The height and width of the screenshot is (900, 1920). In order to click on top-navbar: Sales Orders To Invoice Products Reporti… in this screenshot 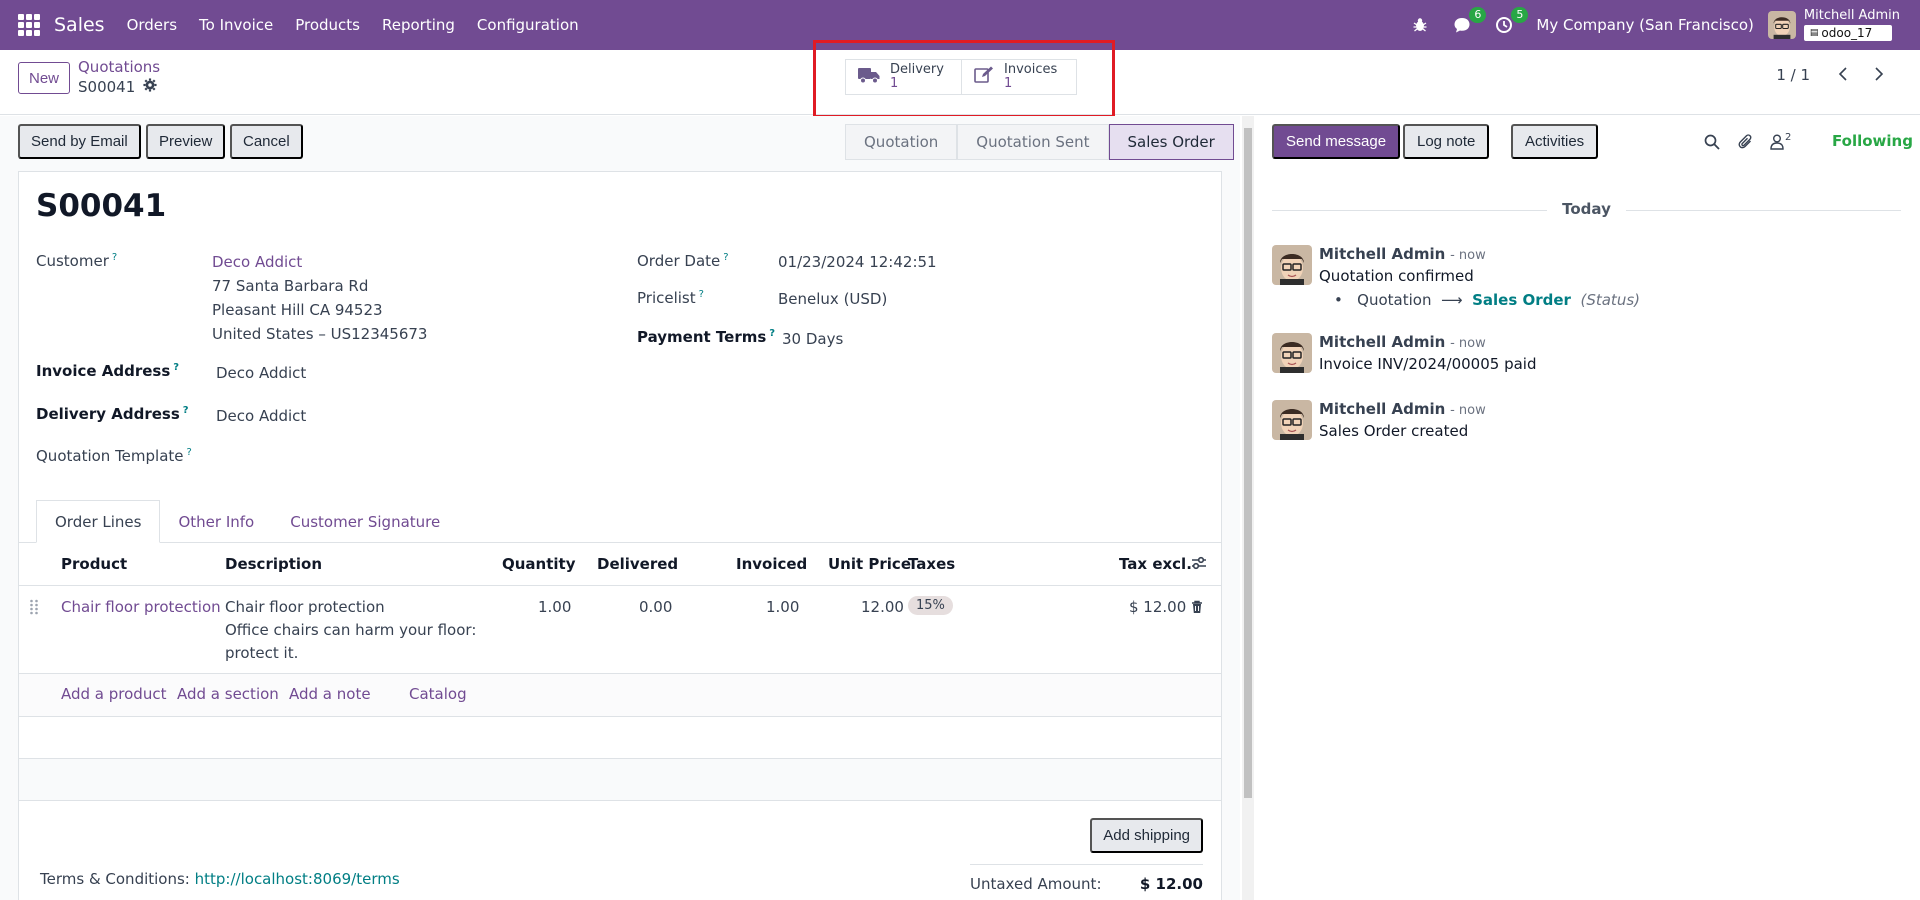, I will do `click(960, 25)`.